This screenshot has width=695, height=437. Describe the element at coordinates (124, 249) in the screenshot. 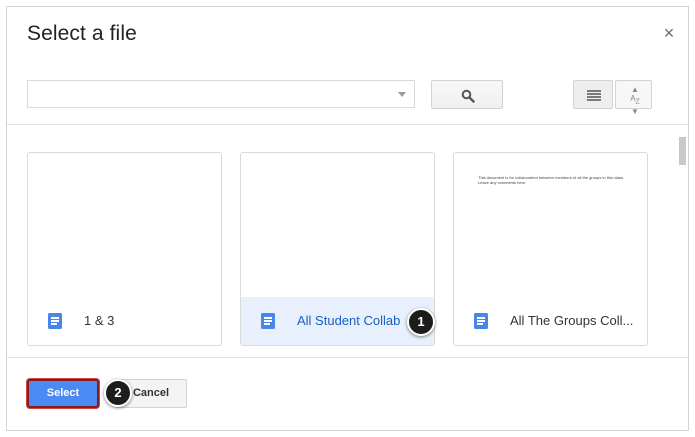

I see `file-card: 1 & 3` at that location.